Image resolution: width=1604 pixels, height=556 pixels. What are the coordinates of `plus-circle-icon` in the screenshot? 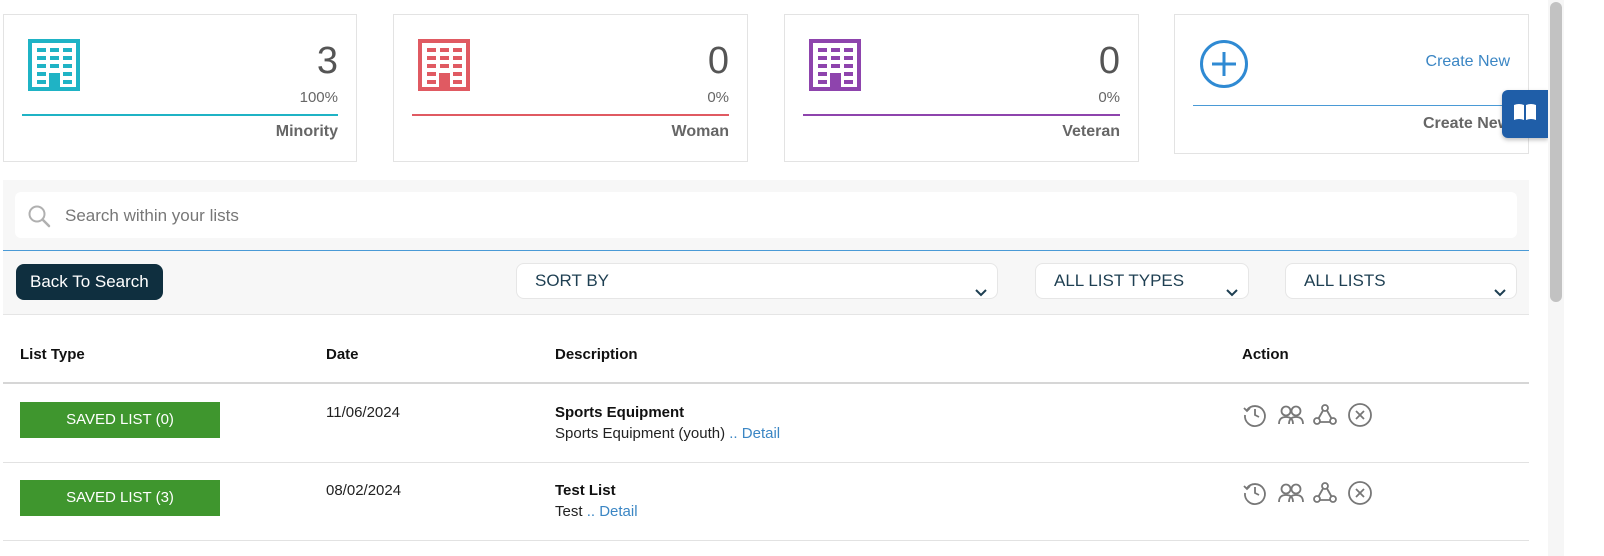 It's located at (1224, 66).